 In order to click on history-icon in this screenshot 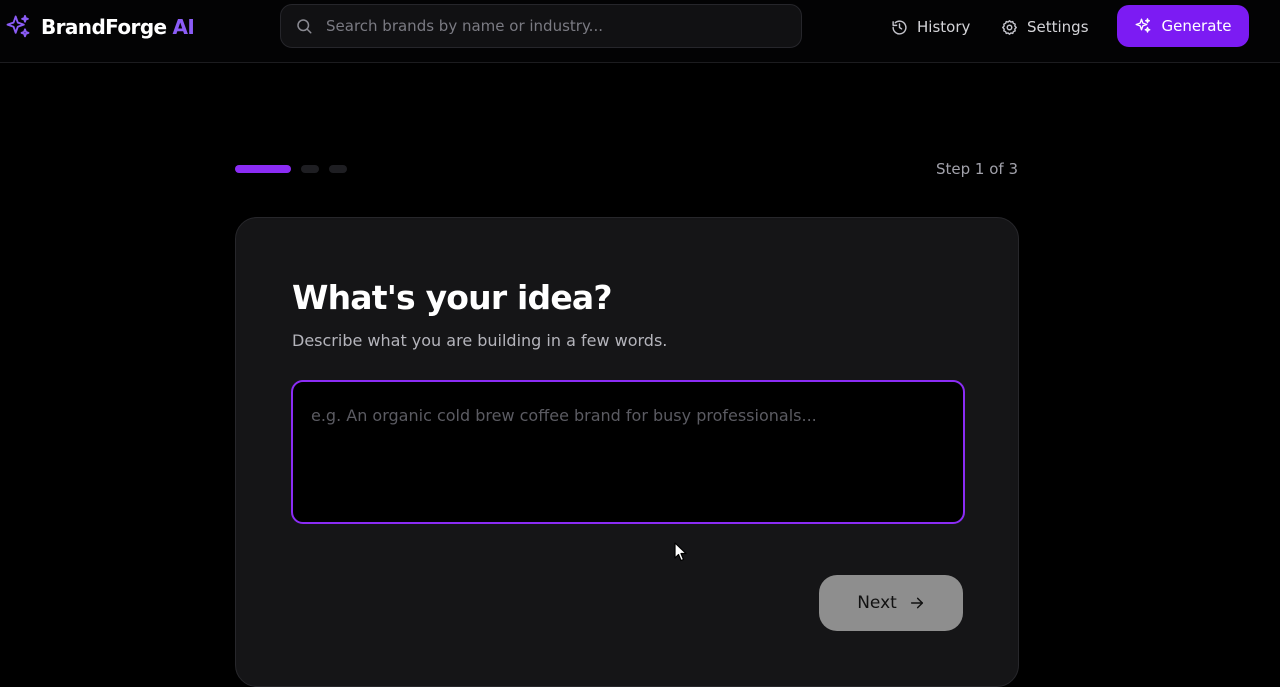, I will do `click(899, 27)`.